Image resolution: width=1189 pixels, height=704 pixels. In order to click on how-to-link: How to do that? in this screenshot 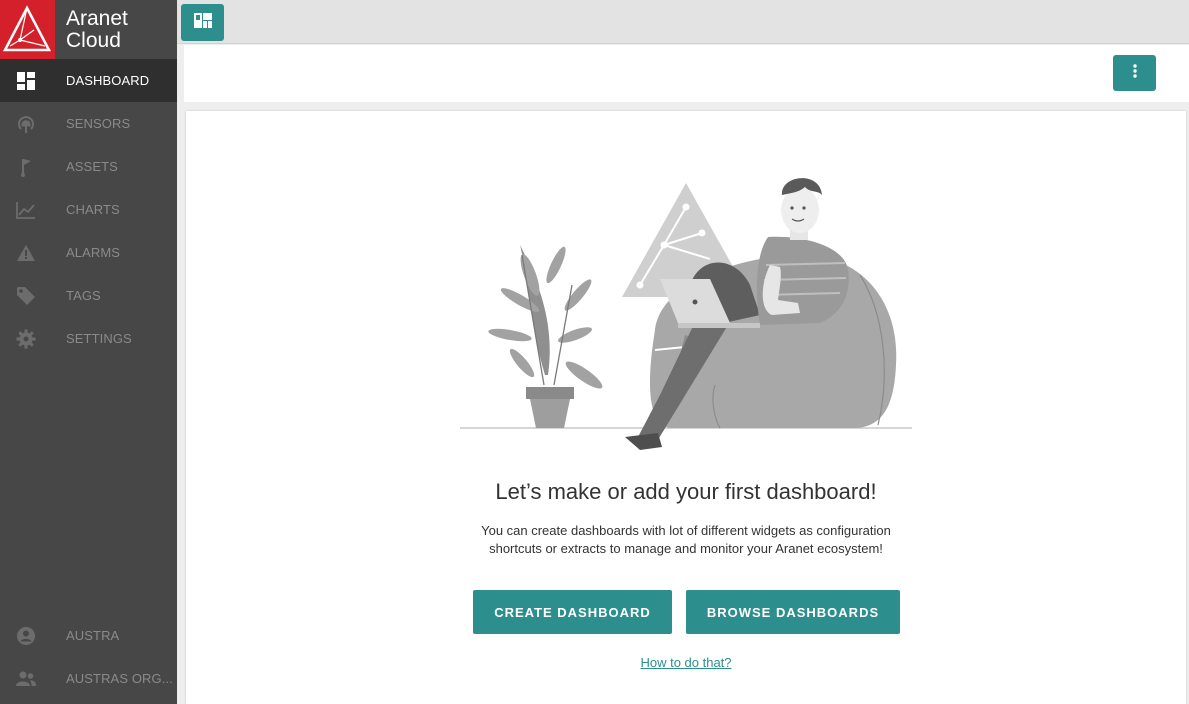, I will do `click(686, 662)`.